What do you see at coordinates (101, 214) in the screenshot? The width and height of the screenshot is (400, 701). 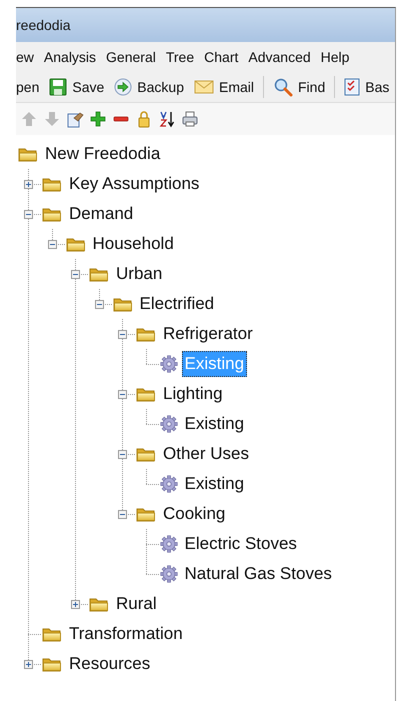 I see `outline-node: Demand` at bounding box center [101, 214].